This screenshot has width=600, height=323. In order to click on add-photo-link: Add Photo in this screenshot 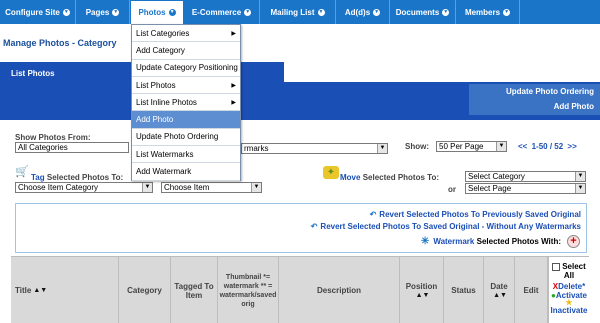, I will do `click(531, 106)`.